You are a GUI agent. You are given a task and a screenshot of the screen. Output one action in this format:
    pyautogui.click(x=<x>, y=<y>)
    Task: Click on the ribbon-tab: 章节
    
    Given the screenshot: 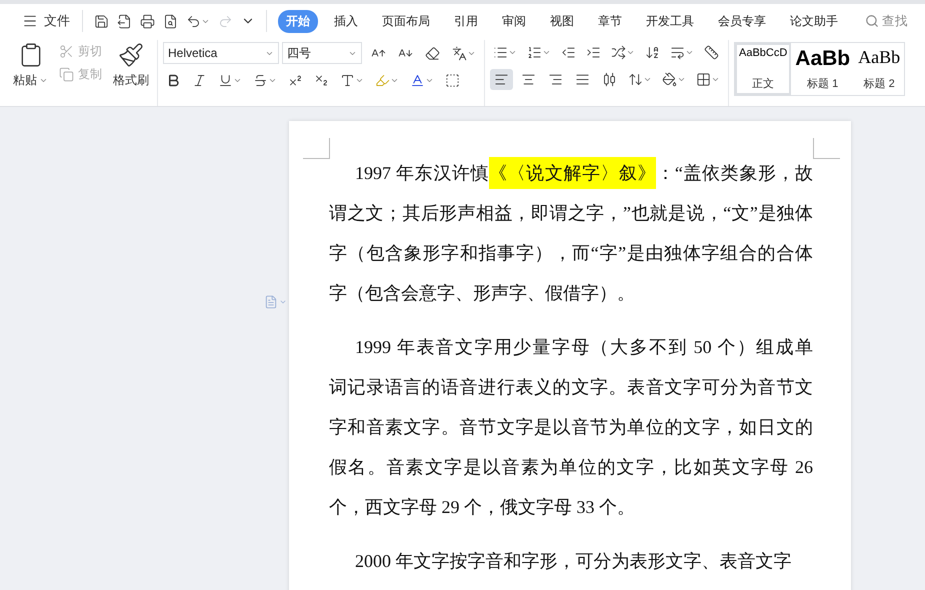 What is the action you would take?
    pyautogui.click(x=610, y=21)
    